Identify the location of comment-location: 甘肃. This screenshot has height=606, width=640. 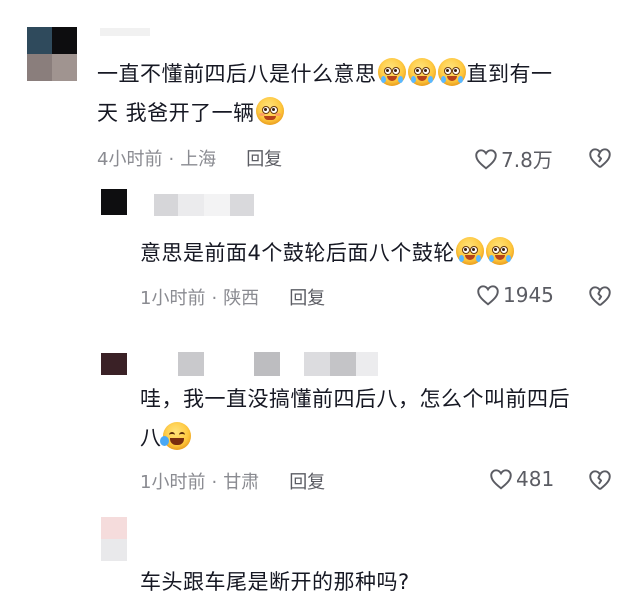
(241, 482).